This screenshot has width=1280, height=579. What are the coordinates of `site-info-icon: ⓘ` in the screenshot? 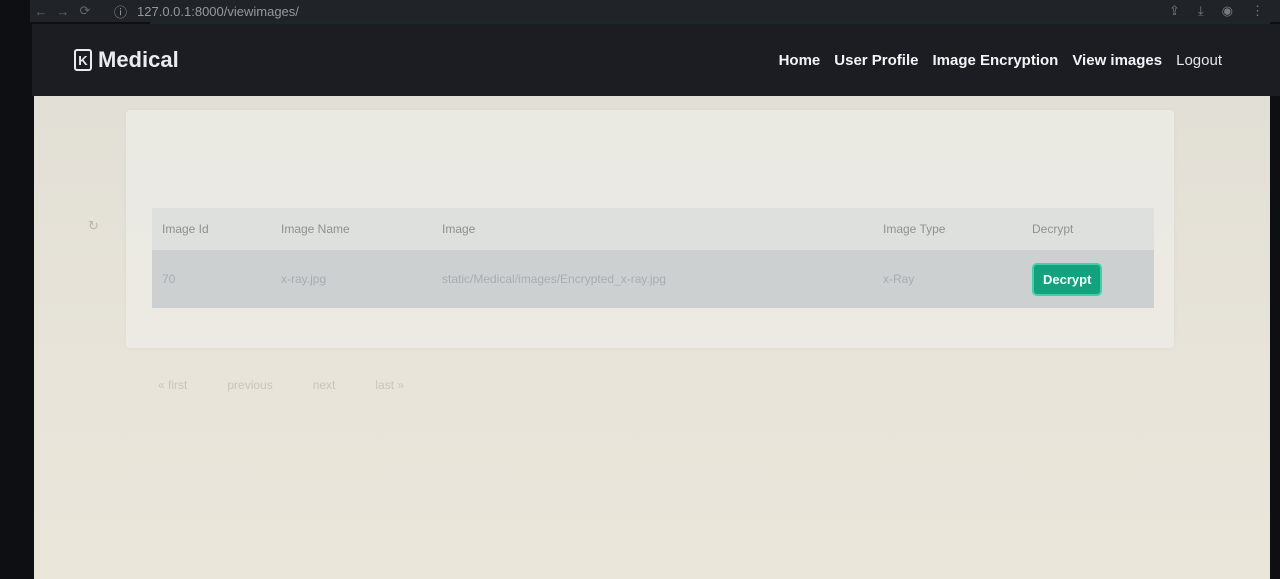 It's located at (120, 11).